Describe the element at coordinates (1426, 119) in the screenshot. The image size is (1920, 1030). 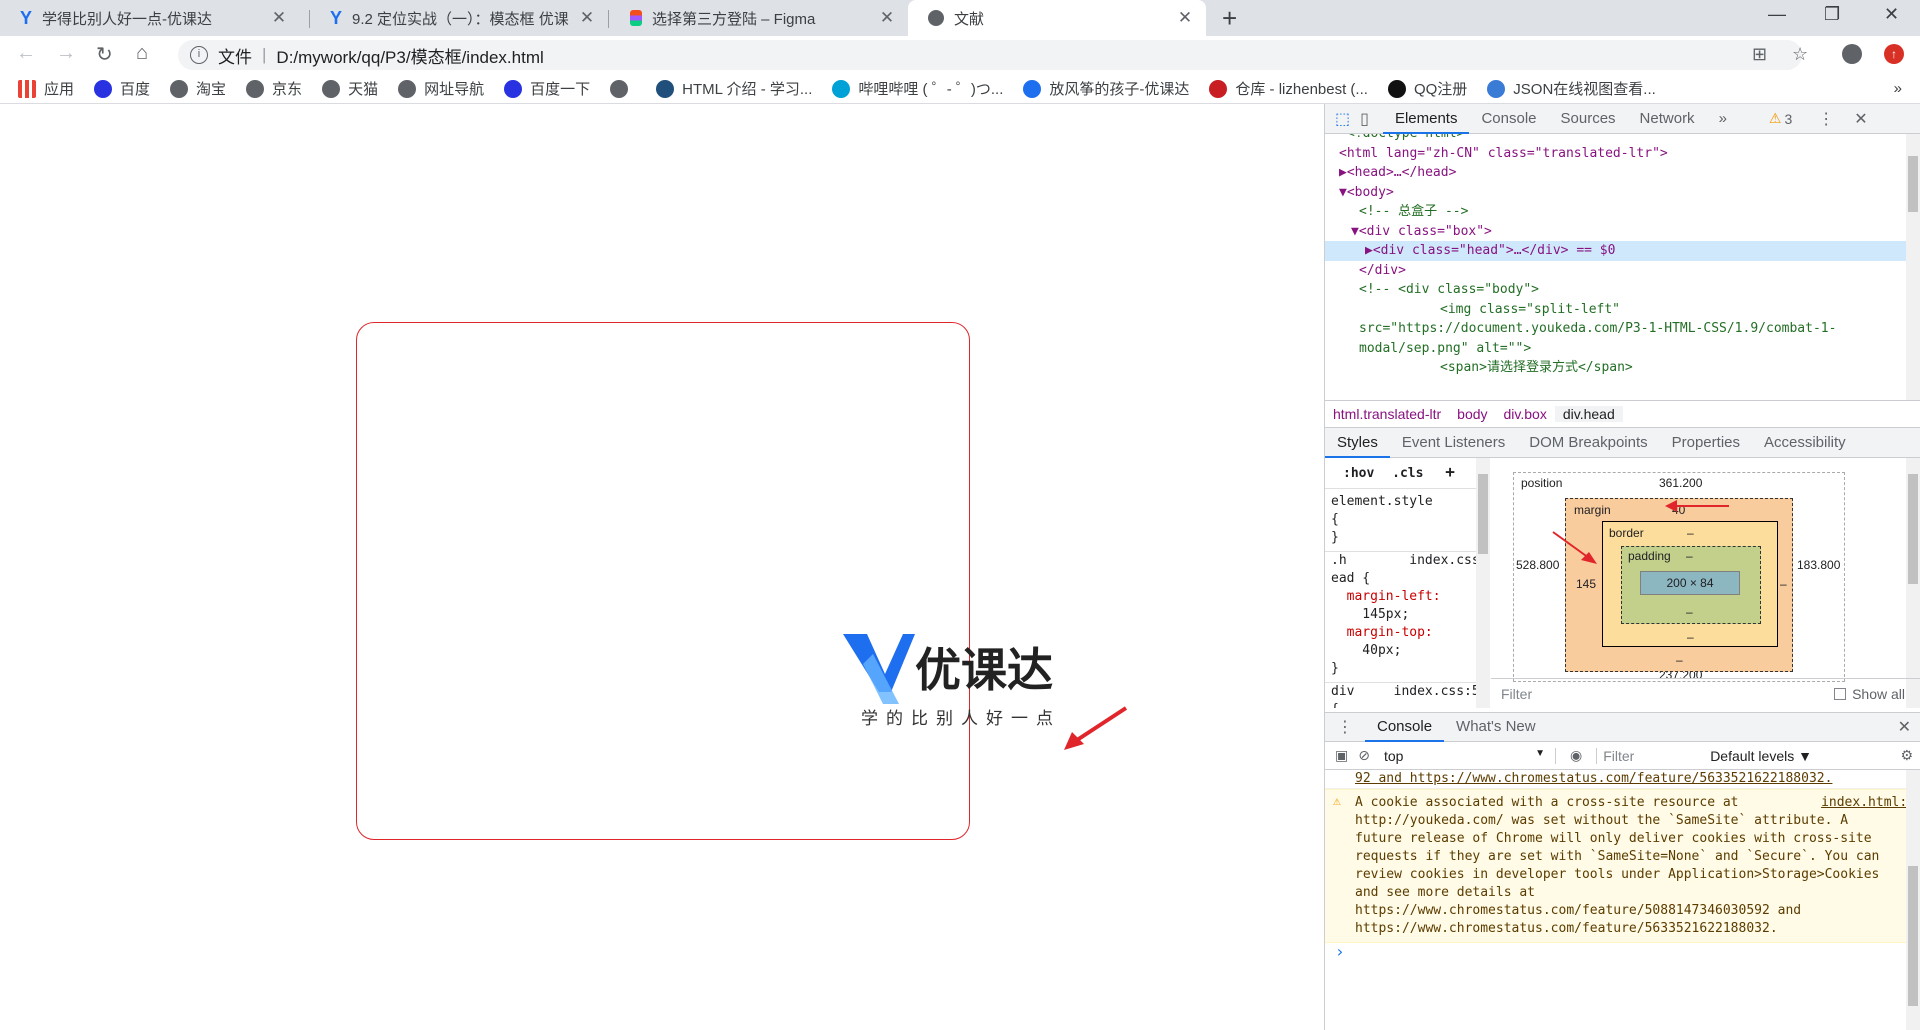
I see `tab-elements: Elements` at that location.